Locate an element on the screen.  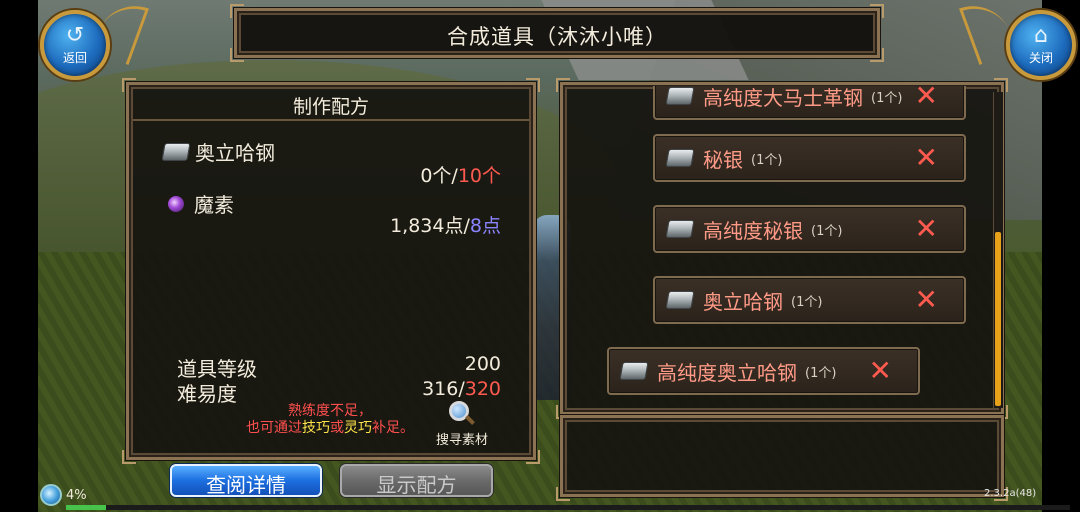
proficiency-warning: 熟练度不足， 也可通过技巧或灵巧补足。 is located at coordinates (330, 420).